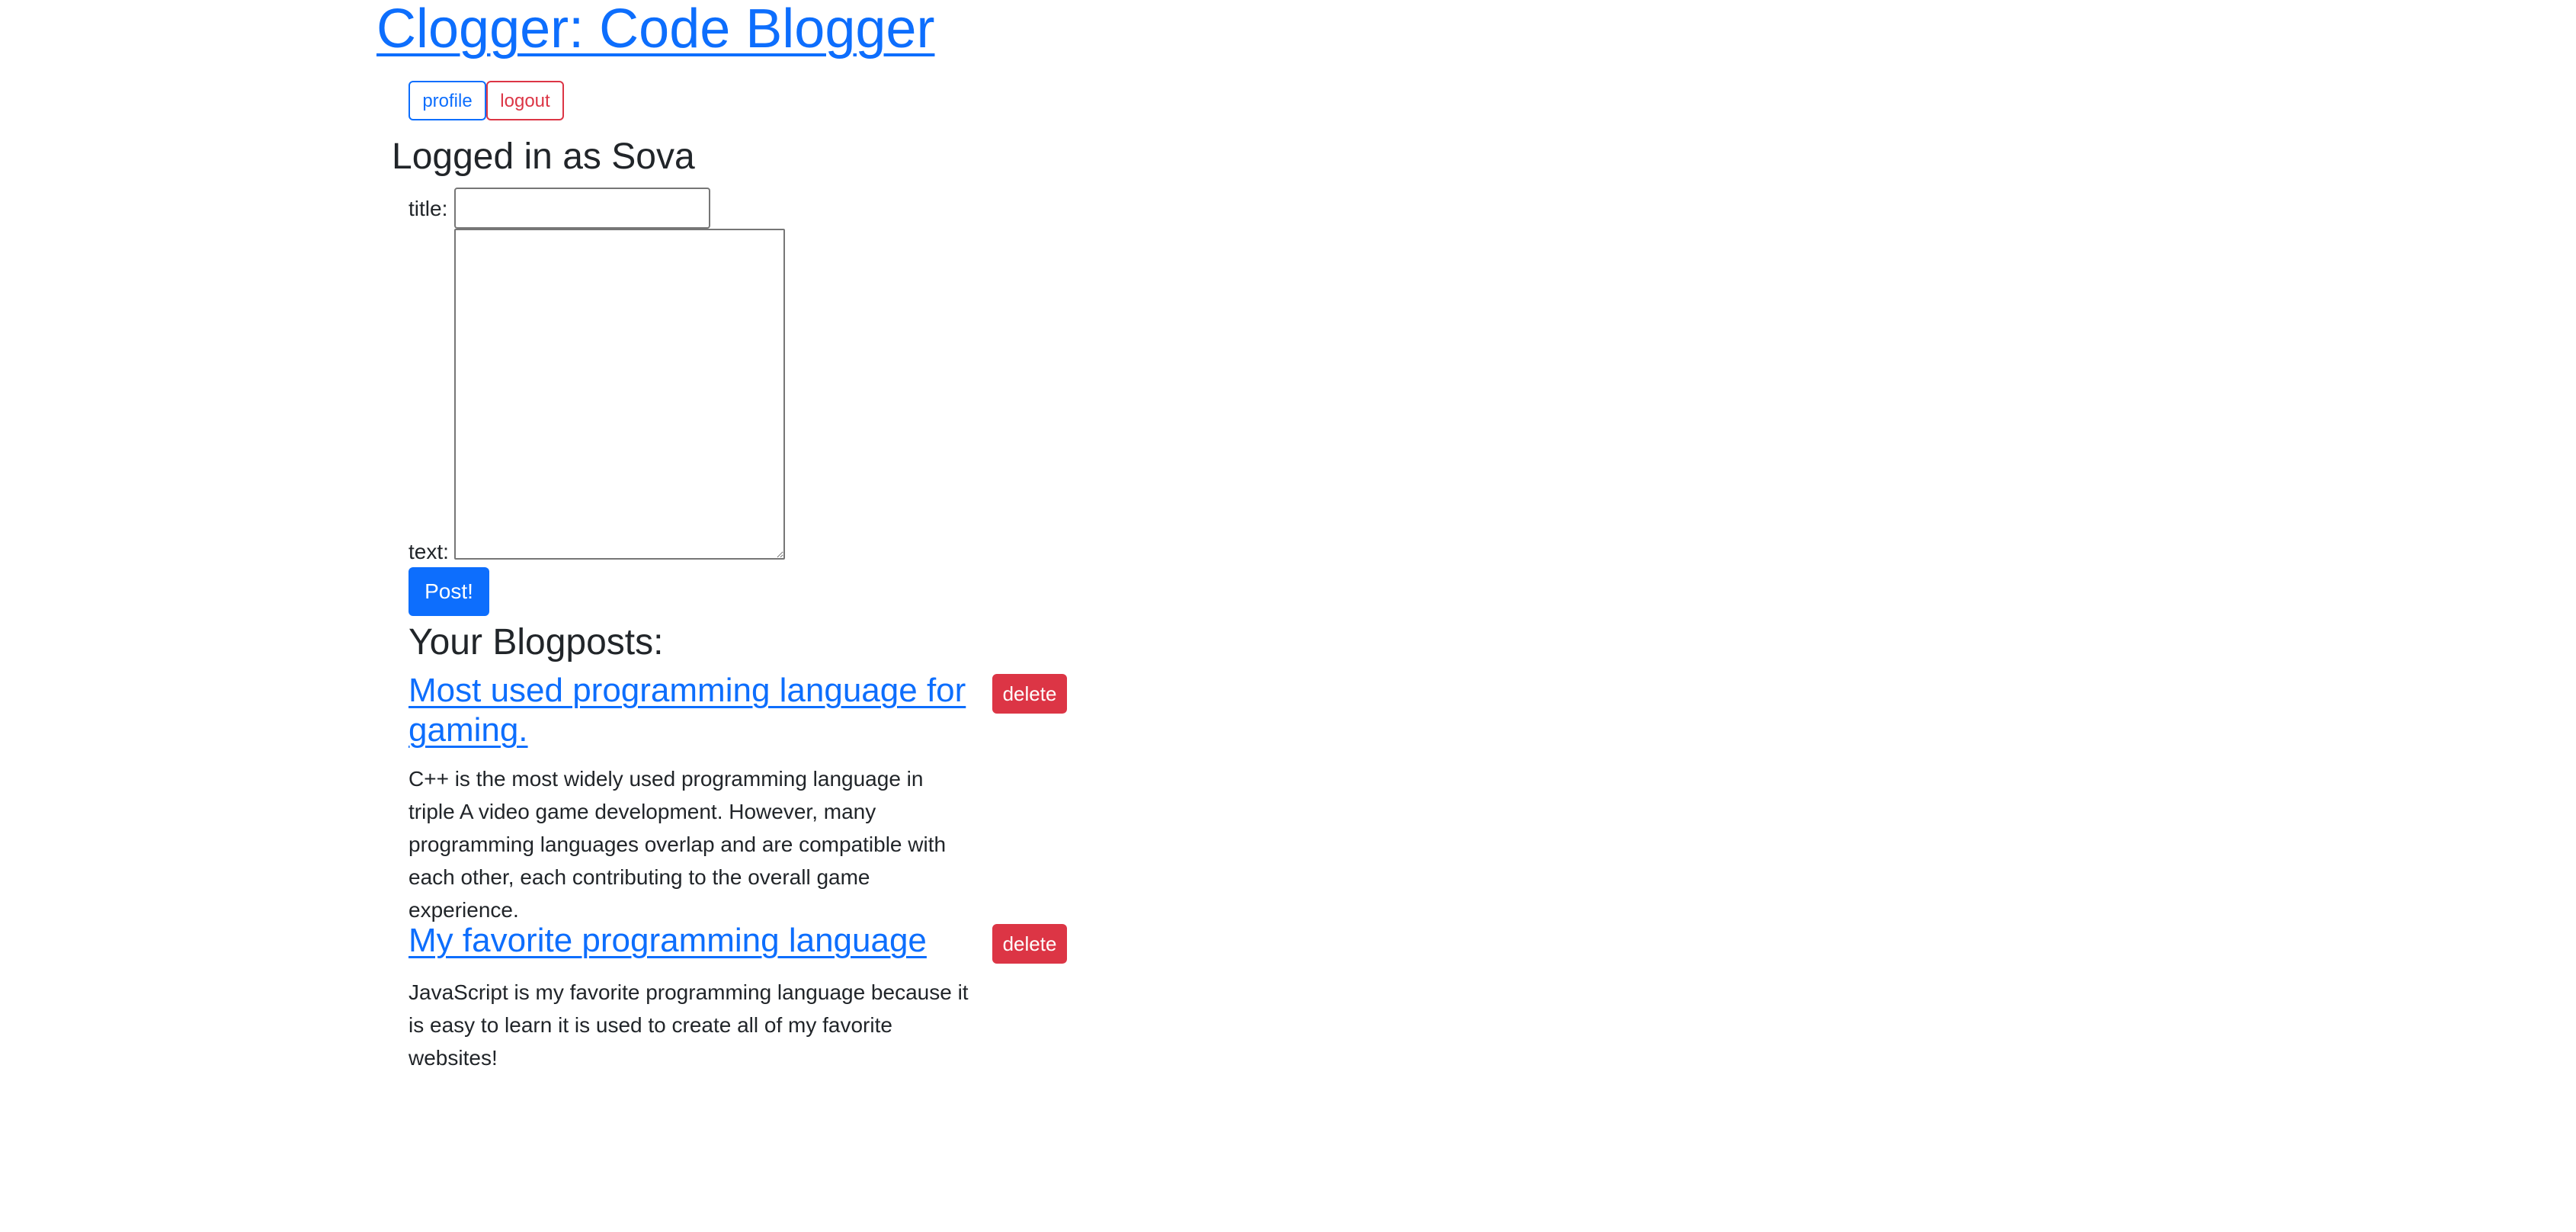 This screenshot has width=2576, height=1232. Describe the element at coordinates (690, 941) in the screenshot. I see `blogpost-title-link: My favorite programming language` at that location.